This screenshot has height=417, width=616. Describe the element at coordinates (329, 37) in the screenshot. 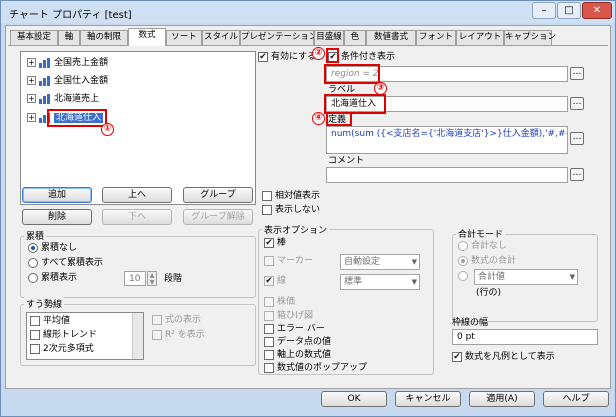

I see `tab-axes: 目盛線` at that location.